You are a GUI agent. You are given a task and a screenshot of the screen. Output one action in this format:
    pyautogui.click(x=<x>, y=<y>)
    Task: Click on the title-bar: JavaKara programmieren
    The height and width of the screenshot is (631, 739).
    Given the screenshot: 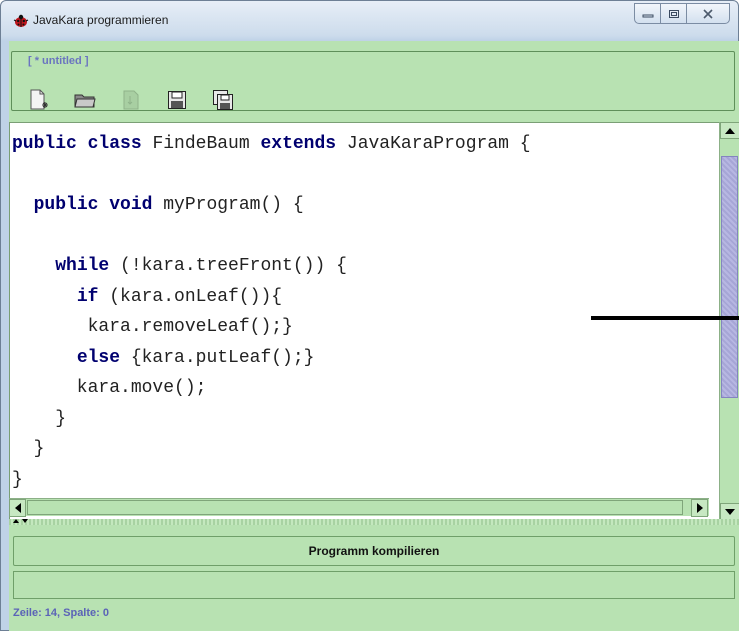 What is the action you would take?
    pyautogui.click(x=369, y=21)
    